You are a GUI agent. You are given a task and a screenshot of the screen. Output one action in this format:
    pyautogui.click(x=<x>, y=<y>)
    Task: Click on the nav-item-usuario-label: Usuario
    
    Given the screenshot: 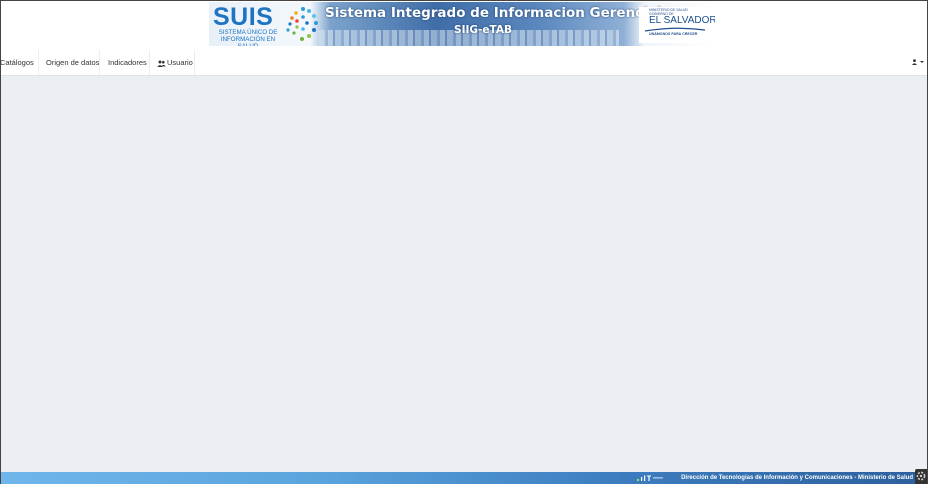 What is the action you would take?
    pyautogui.click(x=180, y=62)
    